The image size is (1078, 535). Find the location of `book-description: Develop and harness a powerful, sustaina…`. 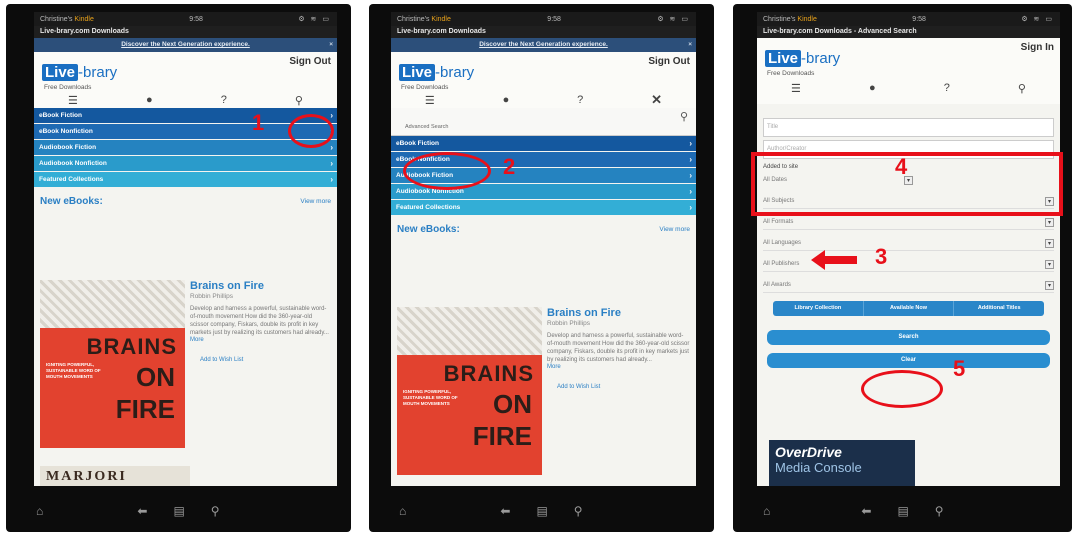

book-description: Develop and harness a powerful, sustaina… is located at coordinates (618, 348).